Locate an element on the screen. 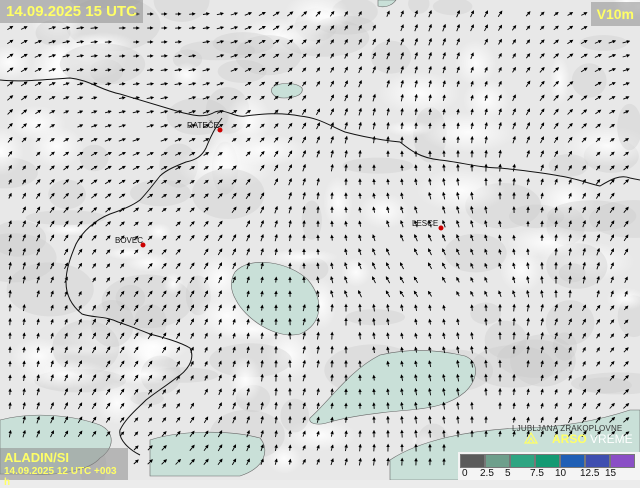  arso-logo-icon is located at coordinates (531, 438).